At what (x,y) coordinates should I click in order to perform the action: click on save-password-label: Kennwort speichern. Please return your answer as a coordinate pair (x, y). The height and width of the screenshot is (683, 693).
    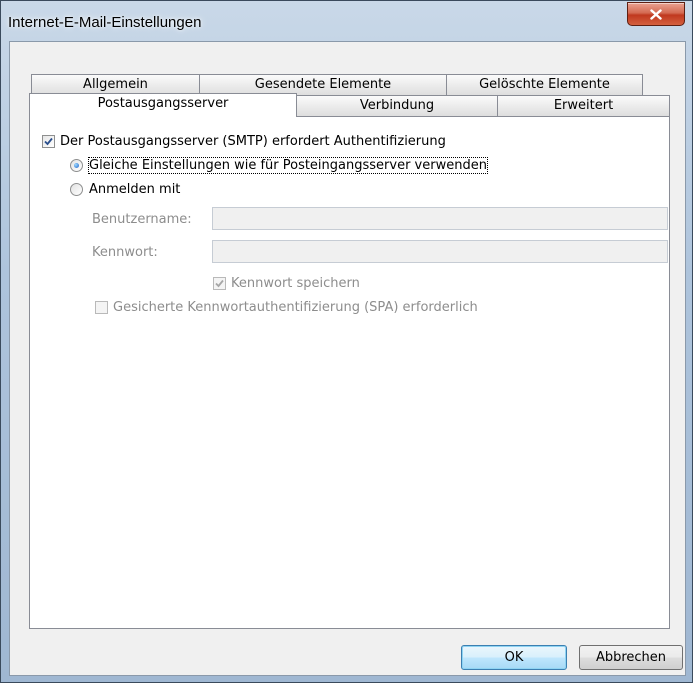
    Looking at the image, I should click on (295, 283).